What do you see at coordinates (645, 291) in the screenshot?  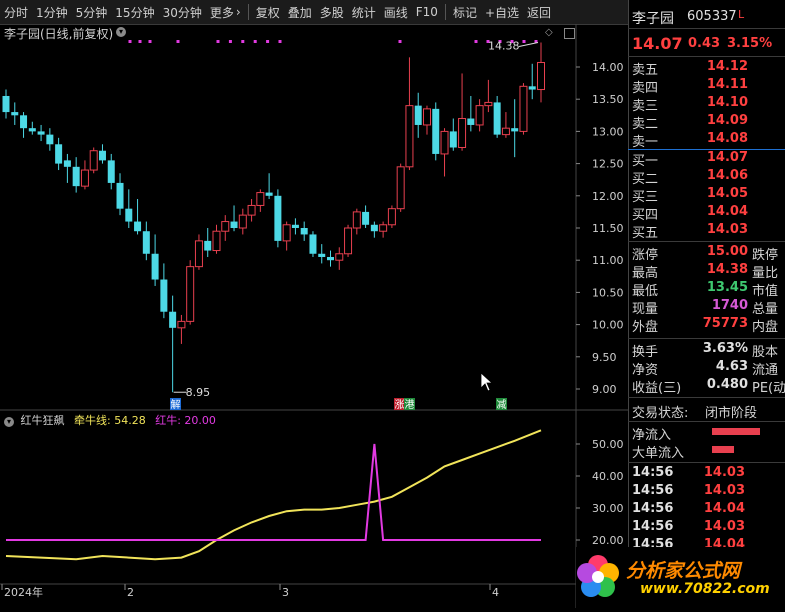 I see `stat-label: 最低` at bounding box center [645, 291].